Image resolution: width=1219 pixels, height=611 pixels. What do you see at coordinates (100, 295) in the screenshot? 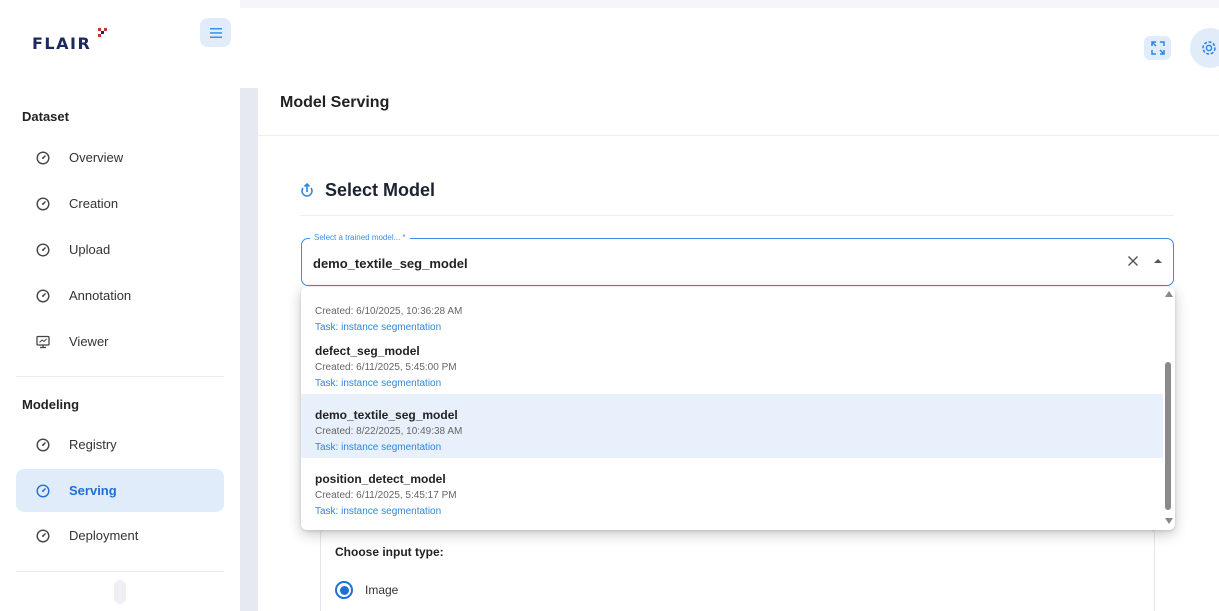
I see `sidebar-item-label: Annotation` at bounding box center [100, 295].